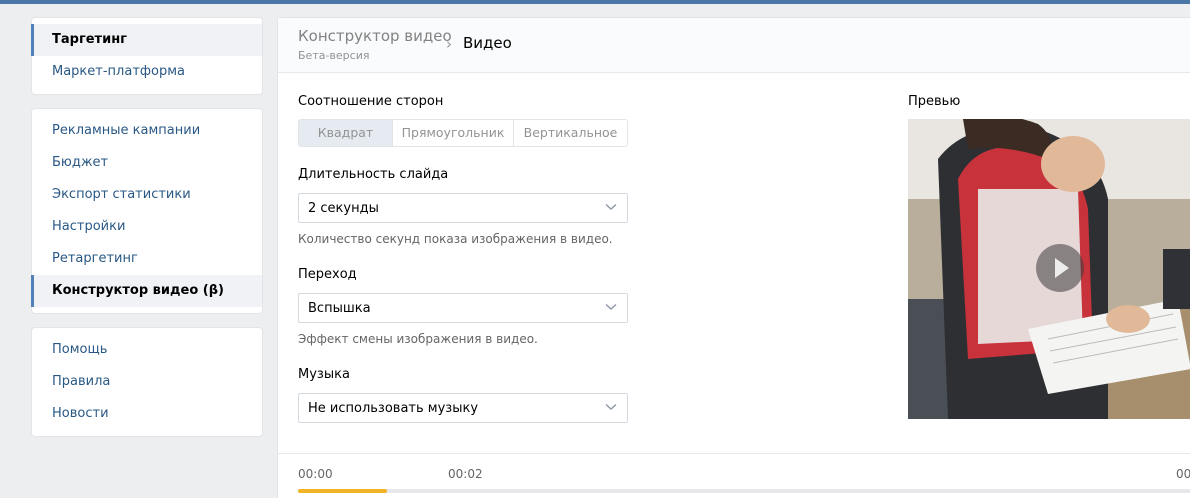 The width and height of the screenshot is (1190, 498). I want to click on sidebar-item-rules: Правила, so click(147, 382).